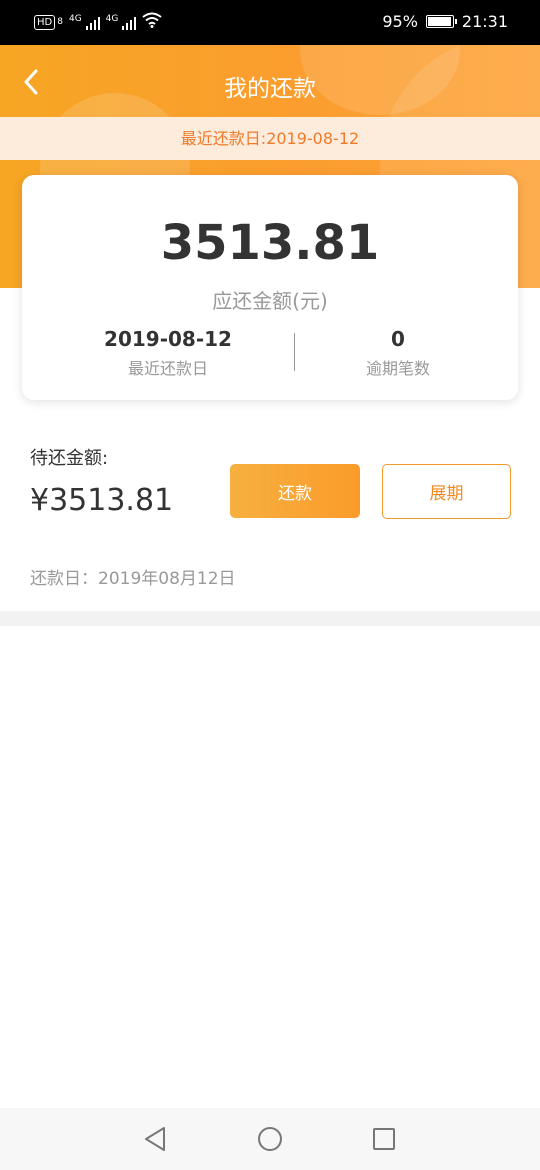  What do you see at coordinates (168, 339) in the screenshot?
I see `latest-date-value: 2019-08-12` at bounding box center [168, 339].